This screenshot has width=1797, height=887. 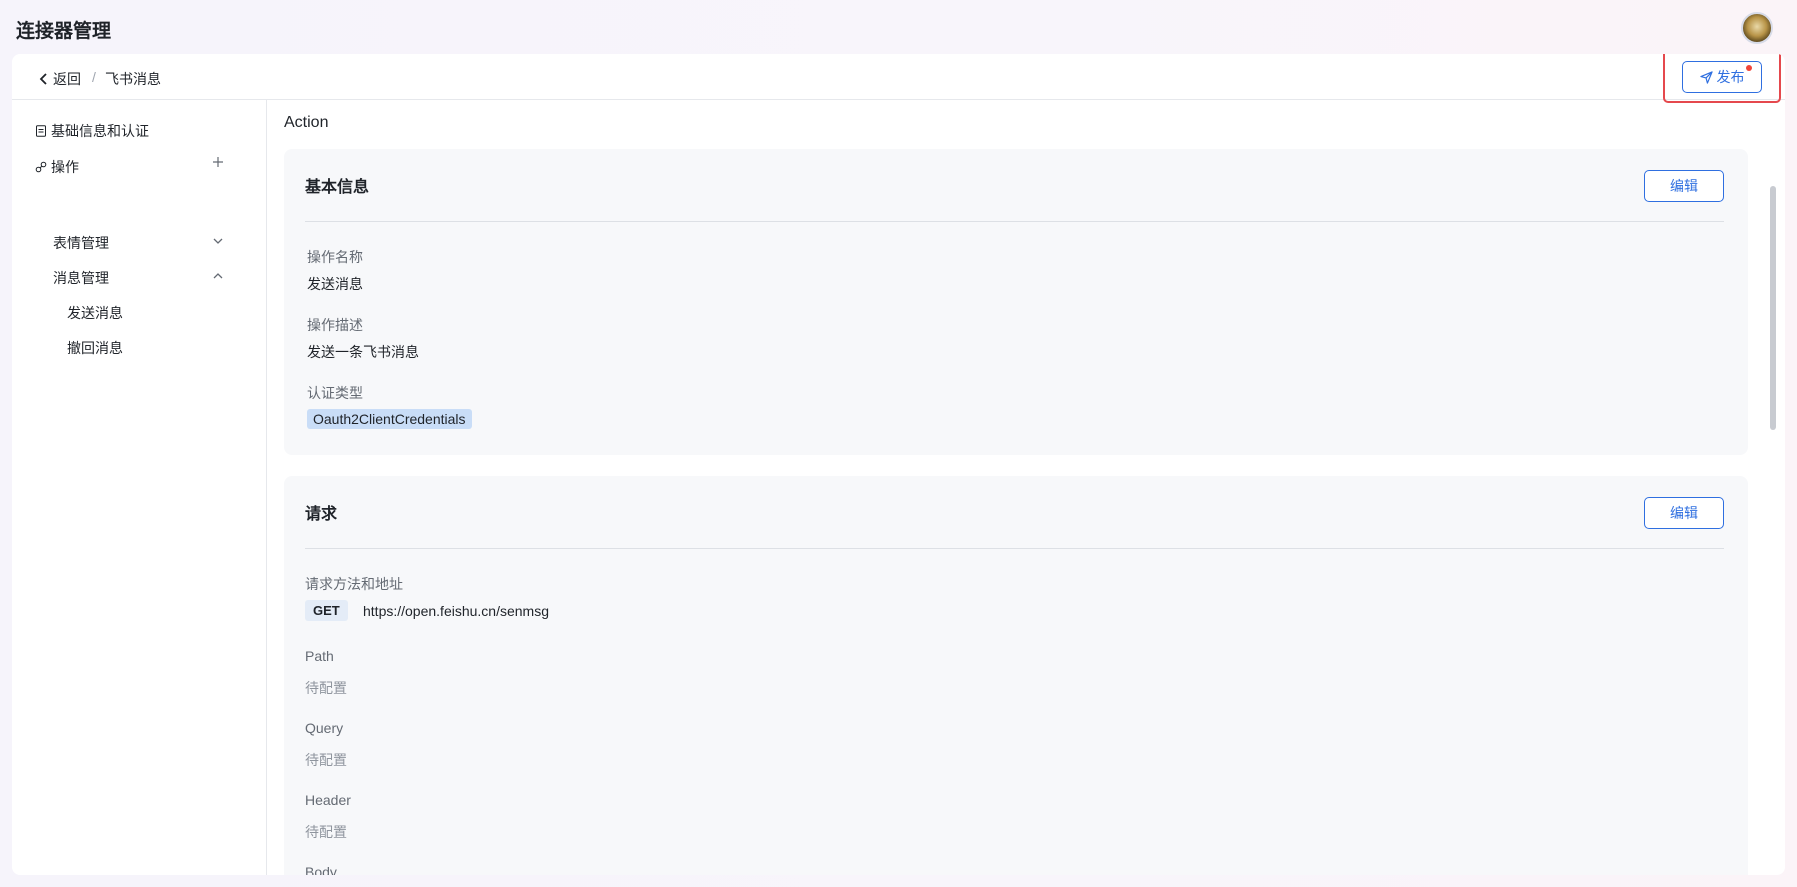 What do you see at coordinates (319, 656) in the screenshot?
I see `path-label: Path` at bounding box center [319, 656].